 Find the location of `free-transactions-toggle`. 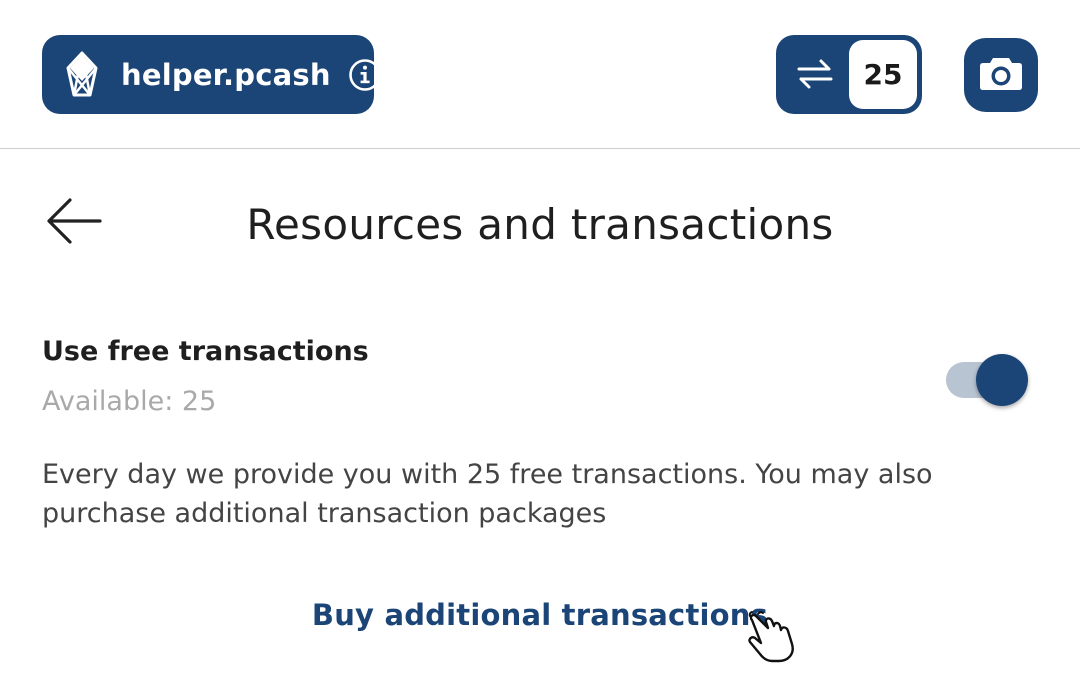

free-transactions-toggle is located at coordinates (988, 380).